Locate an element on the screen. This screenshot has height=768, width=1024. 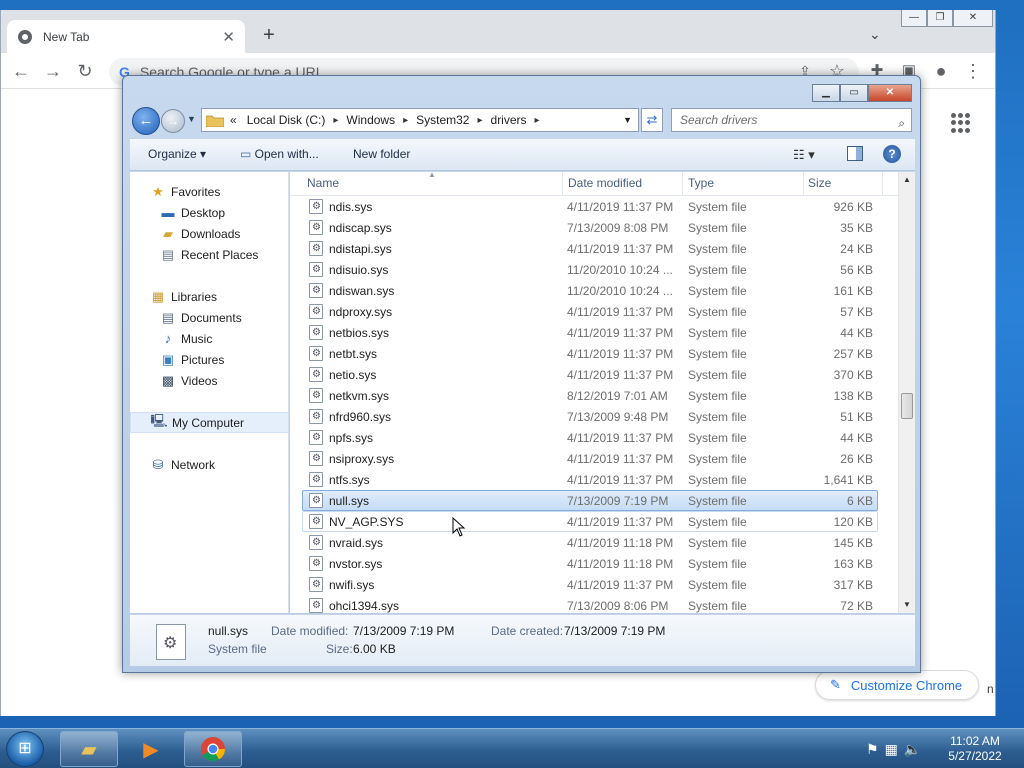
column-size: Size is located at coordinates (819, 183).